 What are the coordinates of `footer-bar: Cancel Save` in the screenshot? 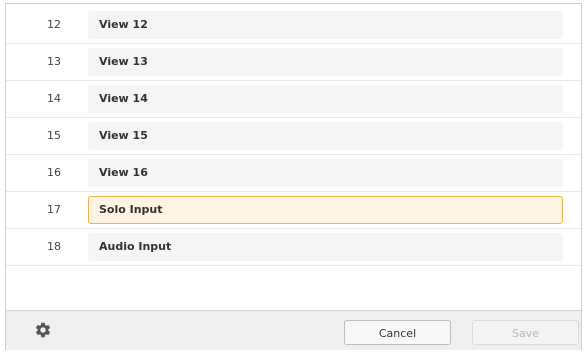 It's located at (293, 330).